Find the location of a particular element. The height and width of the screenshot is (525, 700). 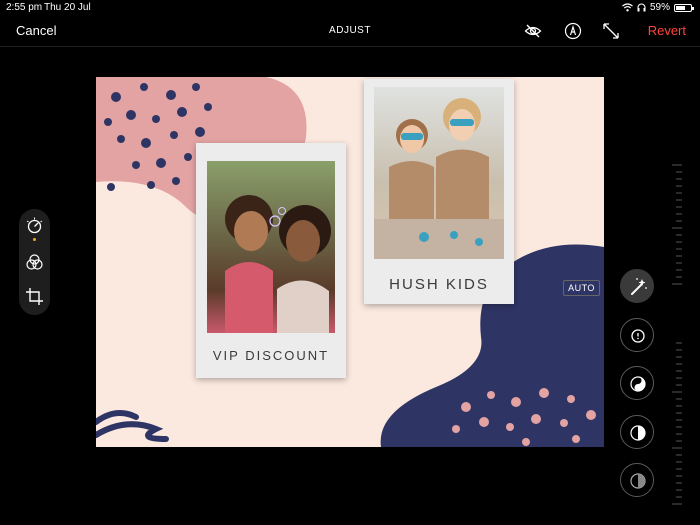

adjustment-slider-ruler is located at coordinates (677, 338).